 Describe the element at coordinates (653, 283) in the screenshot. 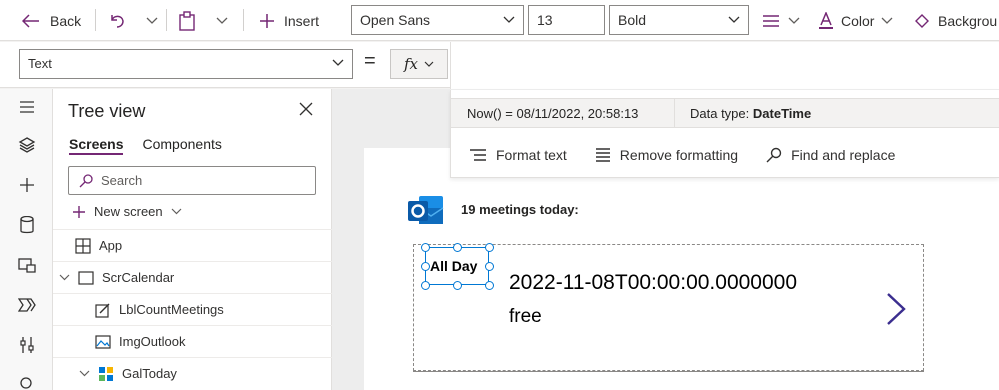

I see `meeting-start-time: 2022-11-08T00:00:00.0000000` at that location.